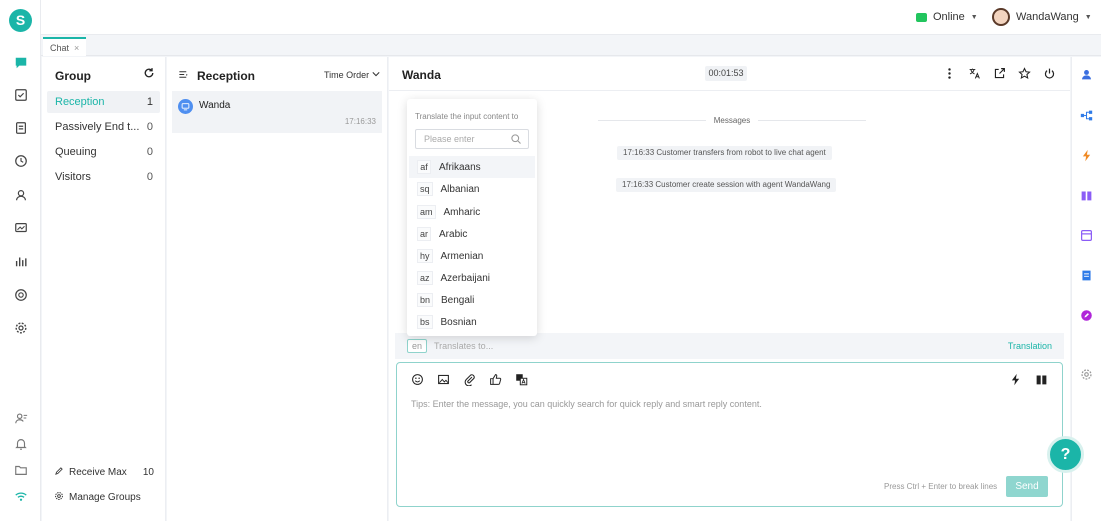  Describe the element at coordinates (949, 73) in the screenshot. I see `more-icon` at that location.